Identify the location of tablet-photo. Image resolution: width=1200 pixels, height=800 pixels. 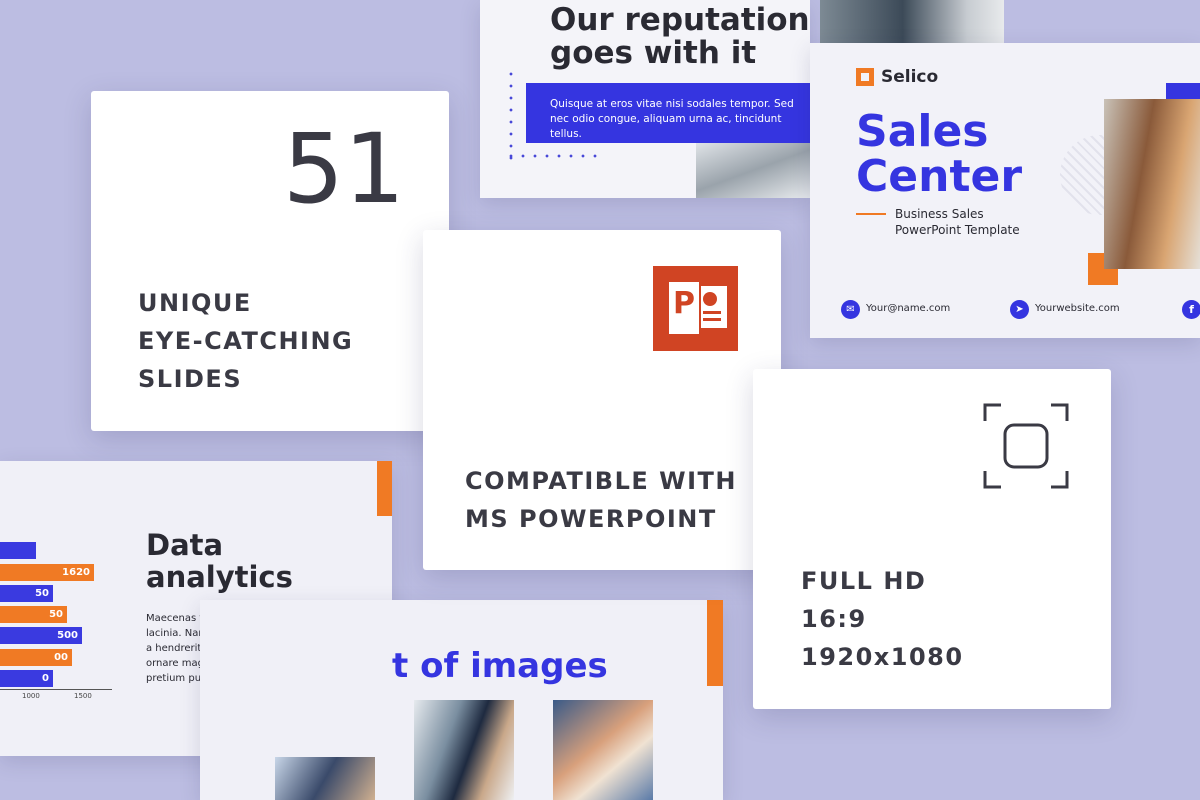
(325, 778).